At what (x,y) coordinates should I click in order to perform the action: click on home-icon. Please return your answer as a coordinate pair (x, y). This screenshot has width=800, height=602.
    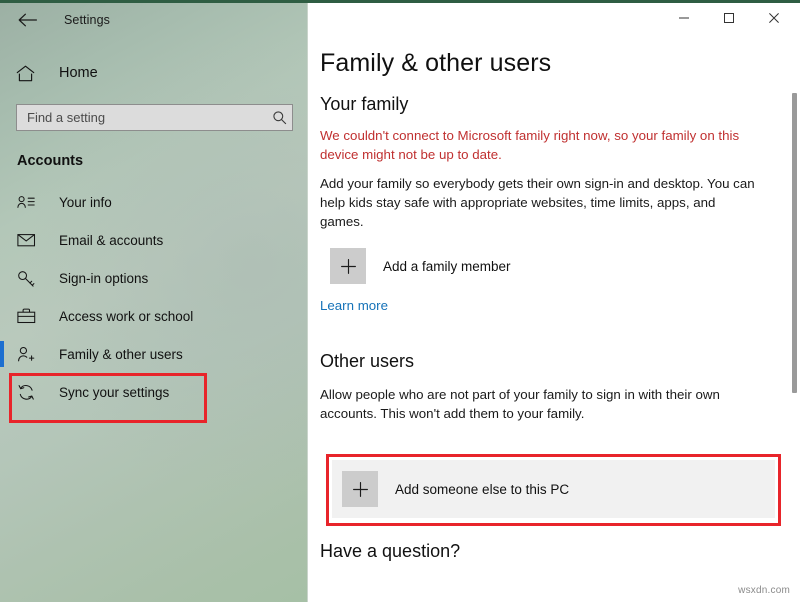
    Looking at the image, I should click on (27, 73).